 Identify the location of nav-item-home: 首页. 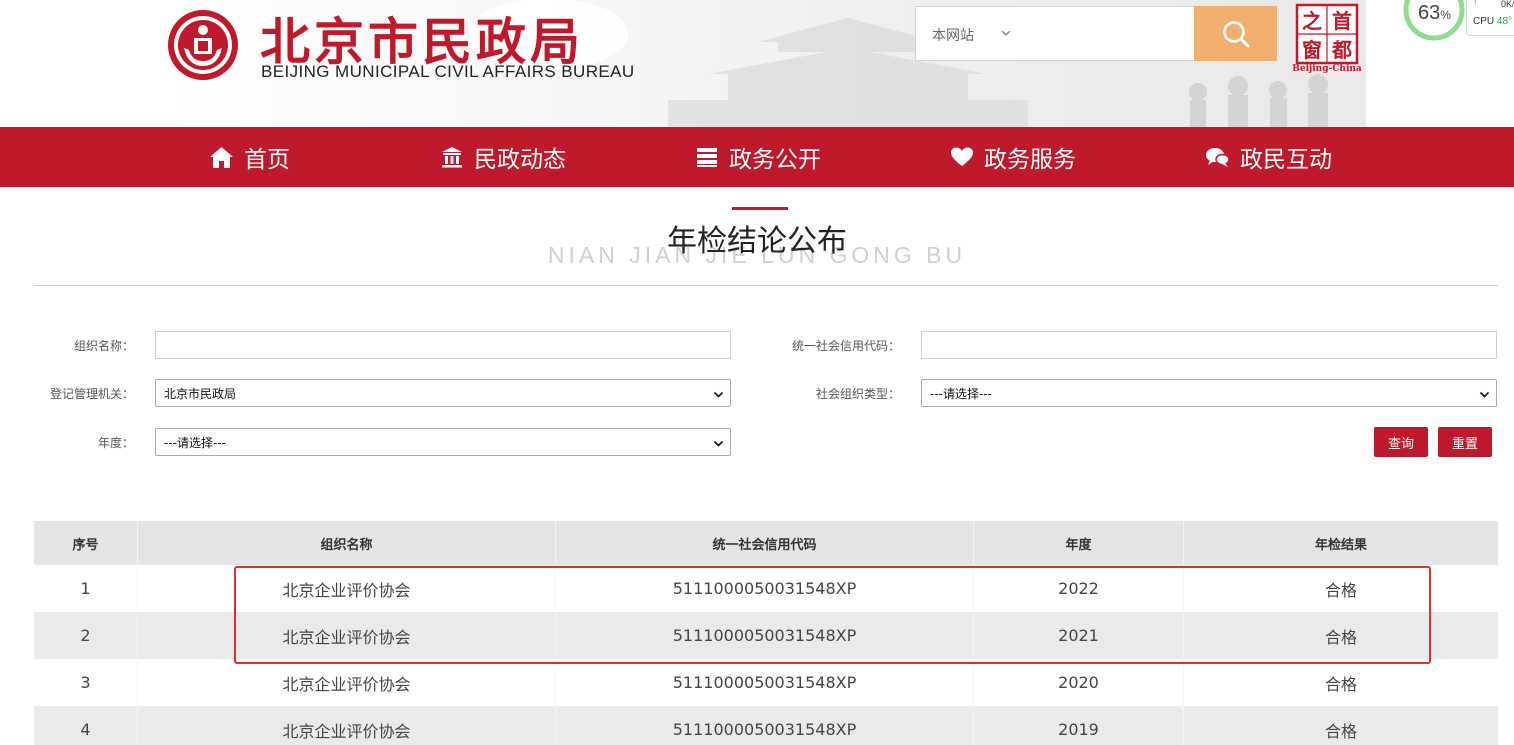
(249, 157).